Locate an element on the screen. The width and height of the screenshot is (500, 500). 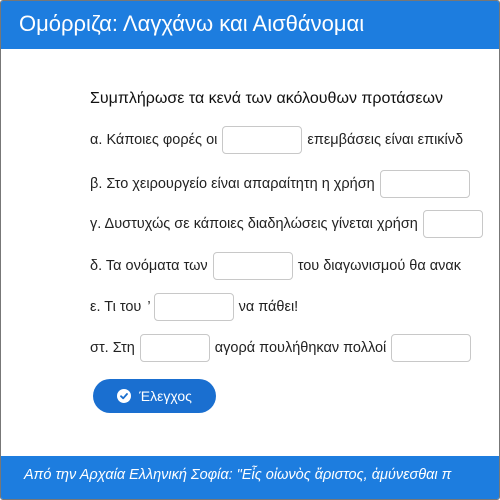
header-bar: Ομόρριζα: Λαγχάνω και Αισθάνομαι is located at coordinates (250, 25).